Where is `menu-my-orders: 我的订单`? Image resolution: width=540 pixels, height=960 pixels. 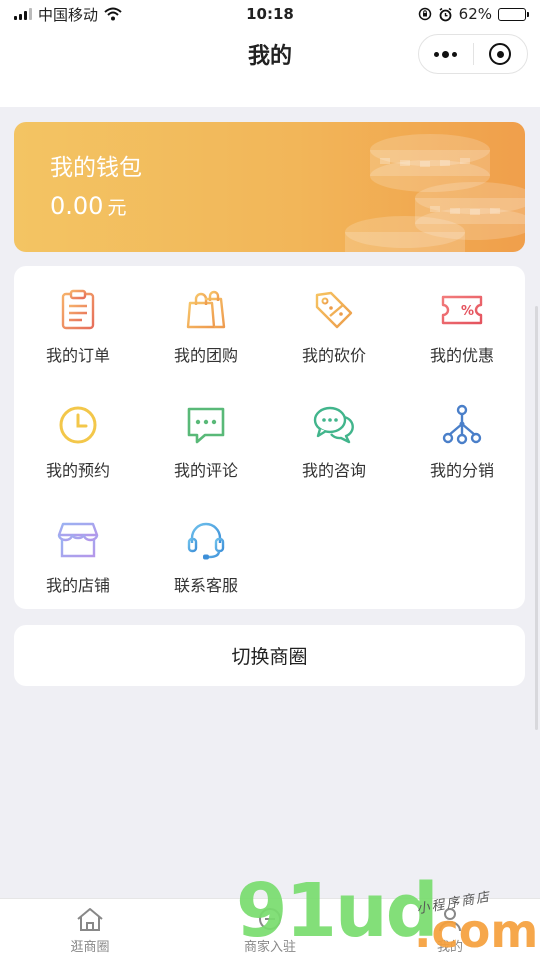 menu-my-orders: 我的订单 is located at coordinates (78, 316).